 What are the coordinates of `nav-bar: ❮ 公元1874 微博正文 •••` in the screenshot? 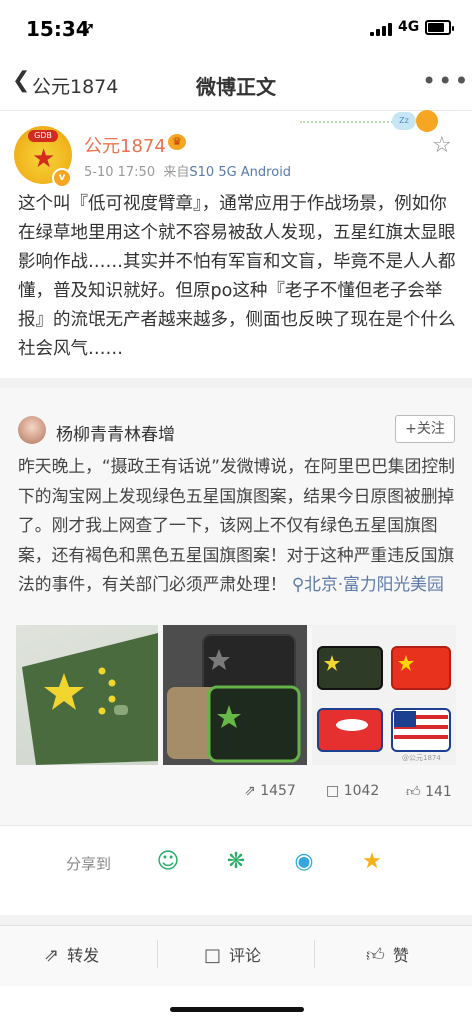 It's located at (236, 84).